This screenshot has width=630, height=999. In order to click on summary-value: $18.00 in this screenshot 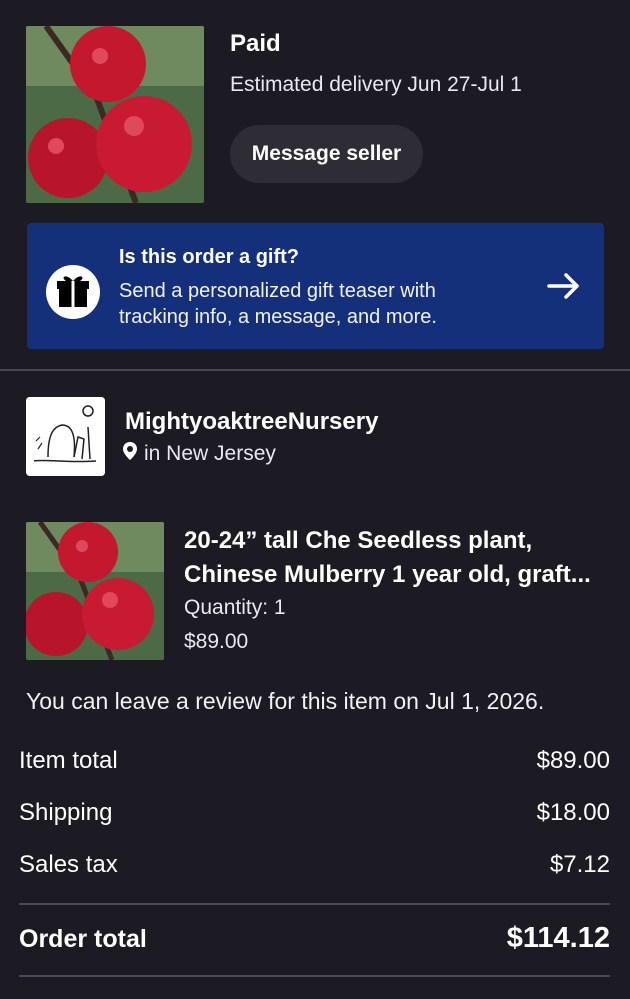, I will do `click(573, 812)`.